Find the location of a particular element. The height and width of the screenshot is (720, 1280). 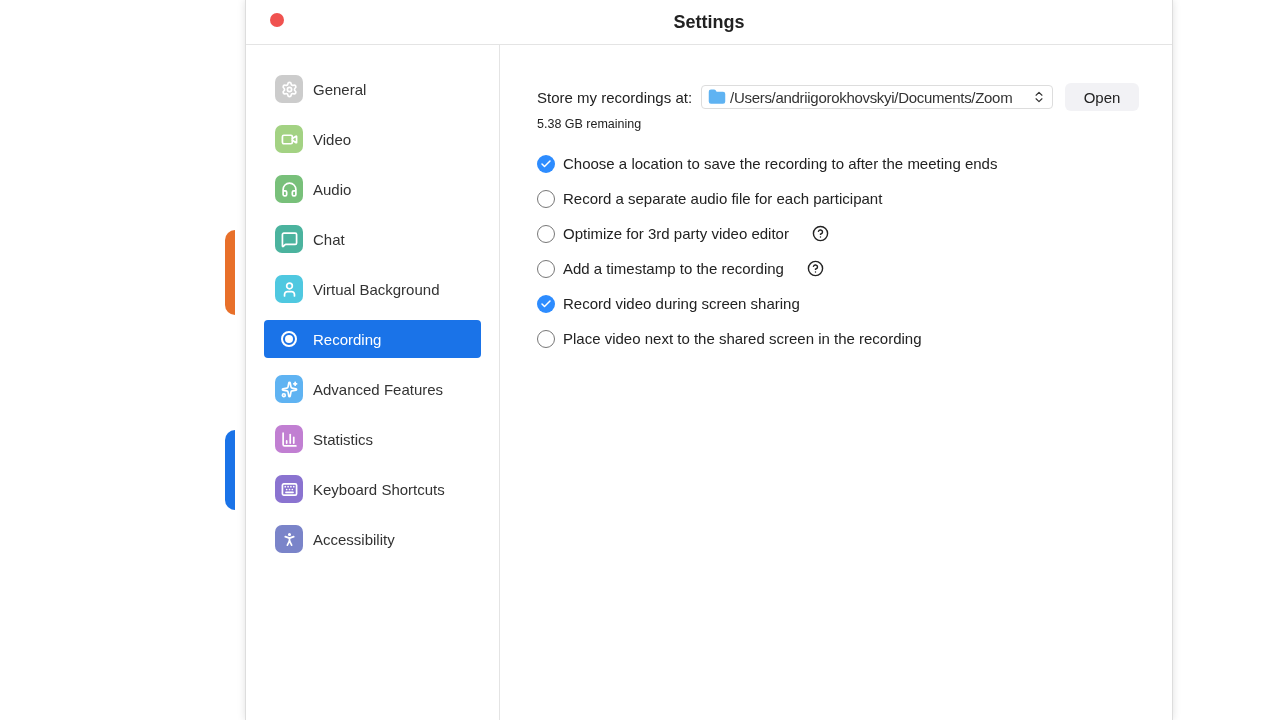

sidebar-item: General is located at coordinates (372, 89).